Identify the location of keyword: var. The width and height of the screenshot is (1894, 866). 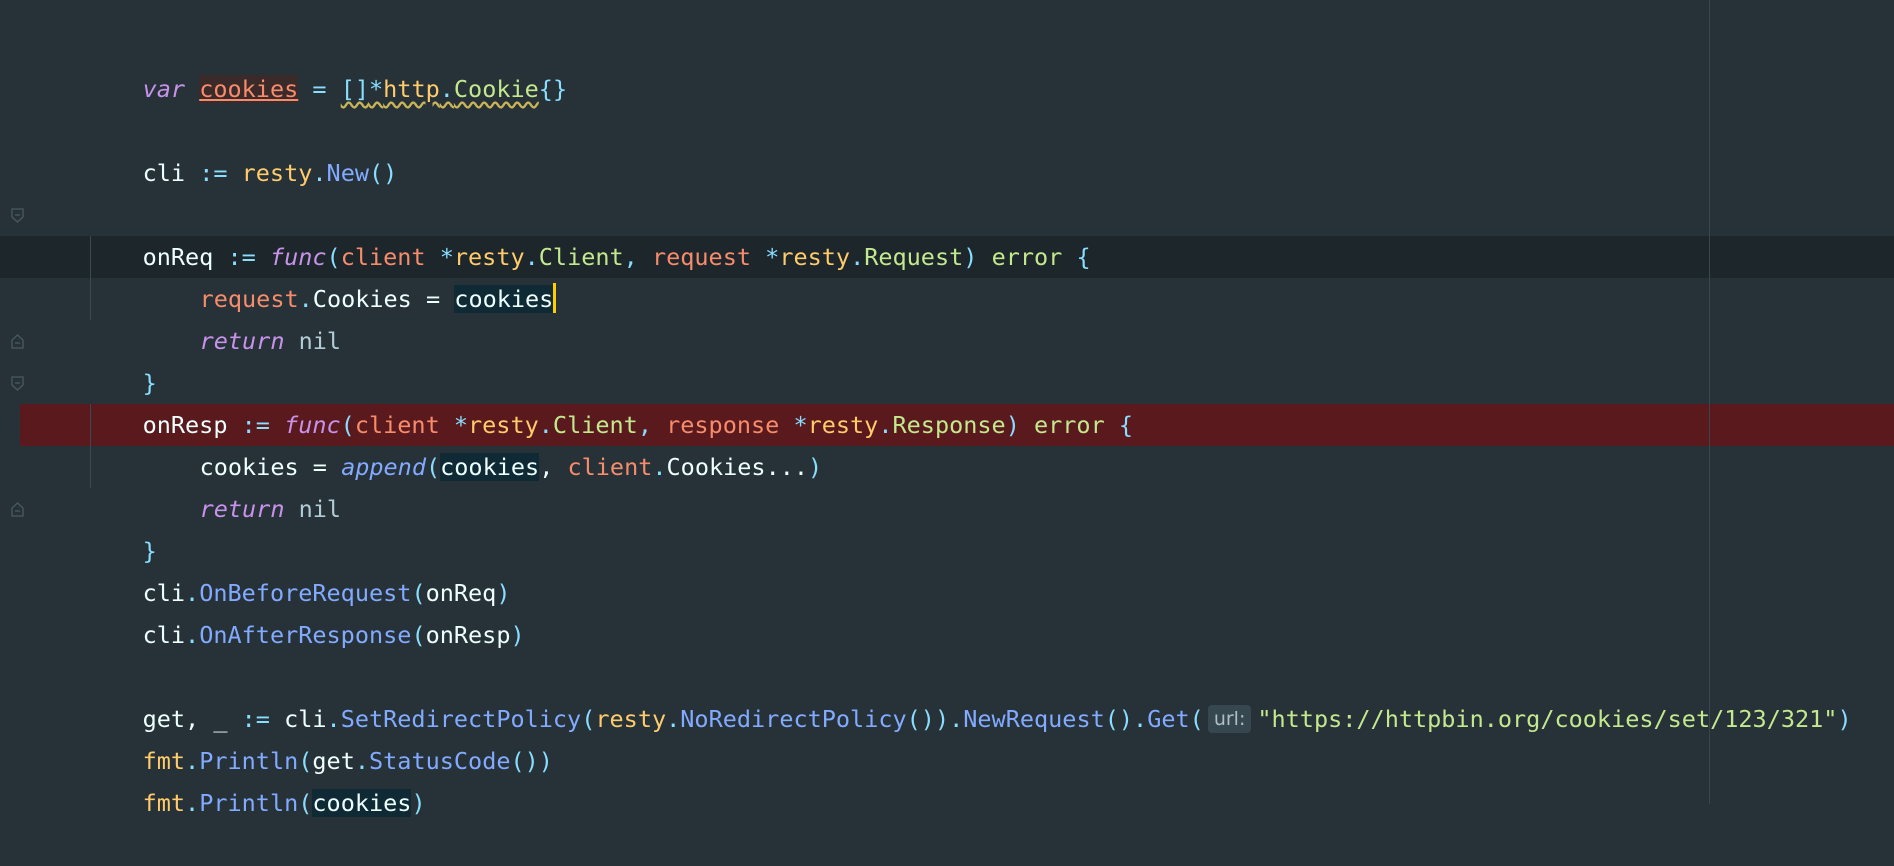
(164, 89).